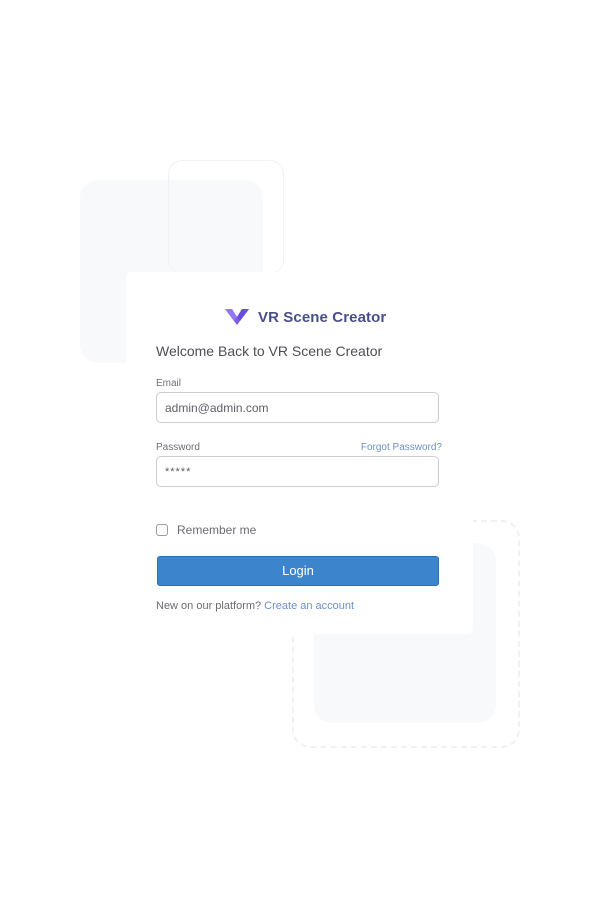  Describe the element at coordinates (322, 317) in the screenshot. I see `brand-name: VR Scene Creator` at that location.